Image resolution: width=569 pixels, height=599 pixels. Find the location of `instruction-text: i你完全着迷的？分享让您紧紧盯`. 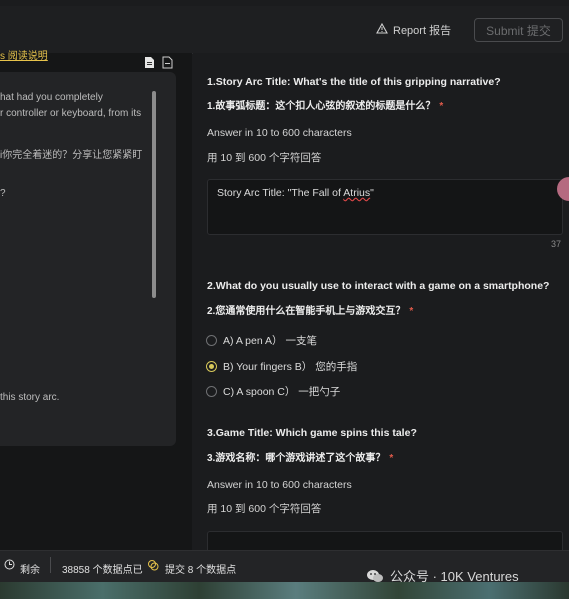

instruction-text: i你完全着迷的？分享让您紧紧盯 is located at coordinates (71, 155).